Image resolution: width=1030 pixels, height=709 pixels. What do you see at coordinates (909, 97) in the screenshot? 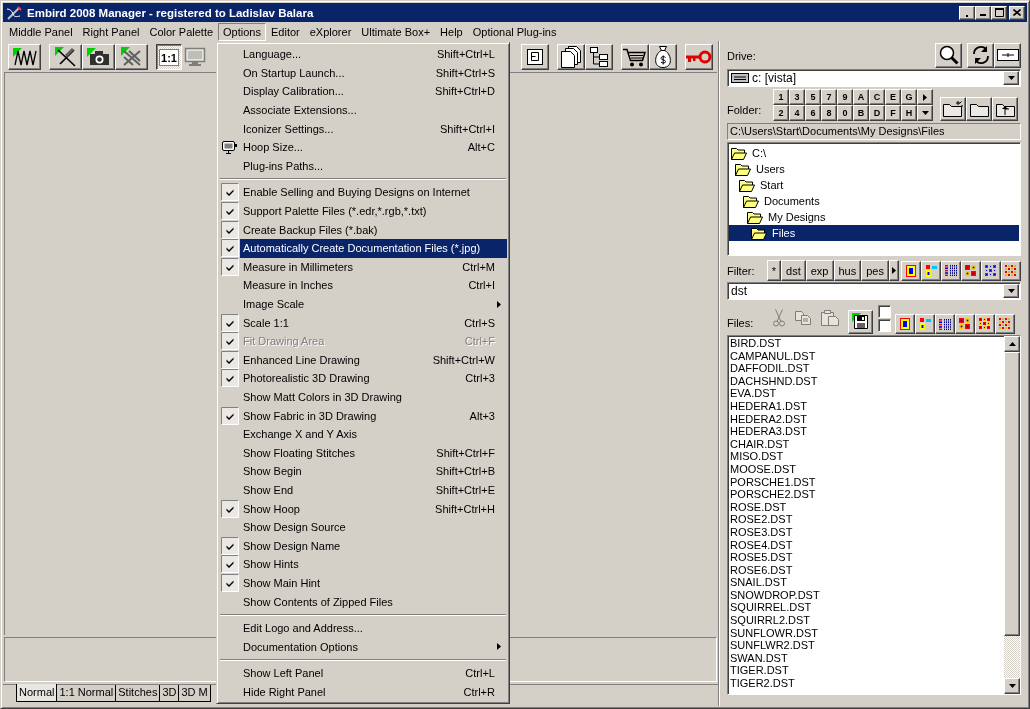
I see `folder-shortcut-button: G` at bounding box center [909, 97].